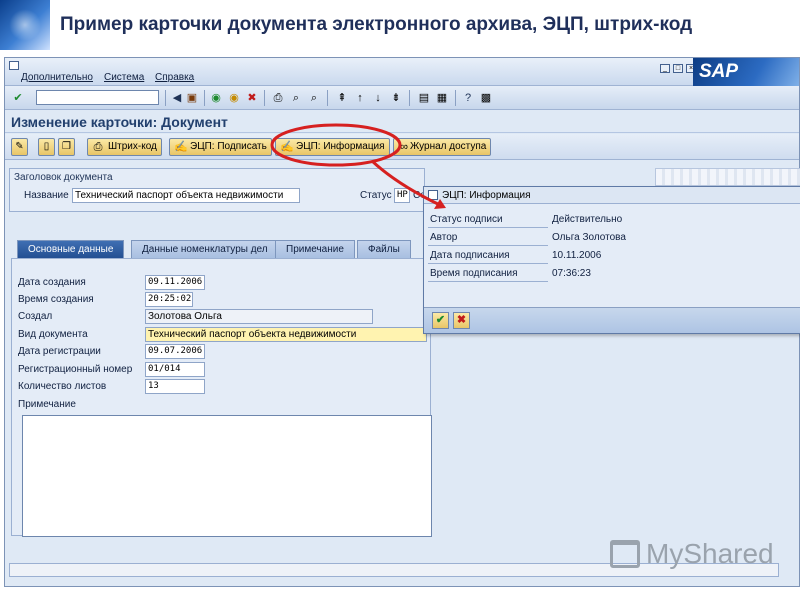 The height and width of the screenshot is (600, 800). I want to click on registration-number-field: 01/014, so click(175, 369).